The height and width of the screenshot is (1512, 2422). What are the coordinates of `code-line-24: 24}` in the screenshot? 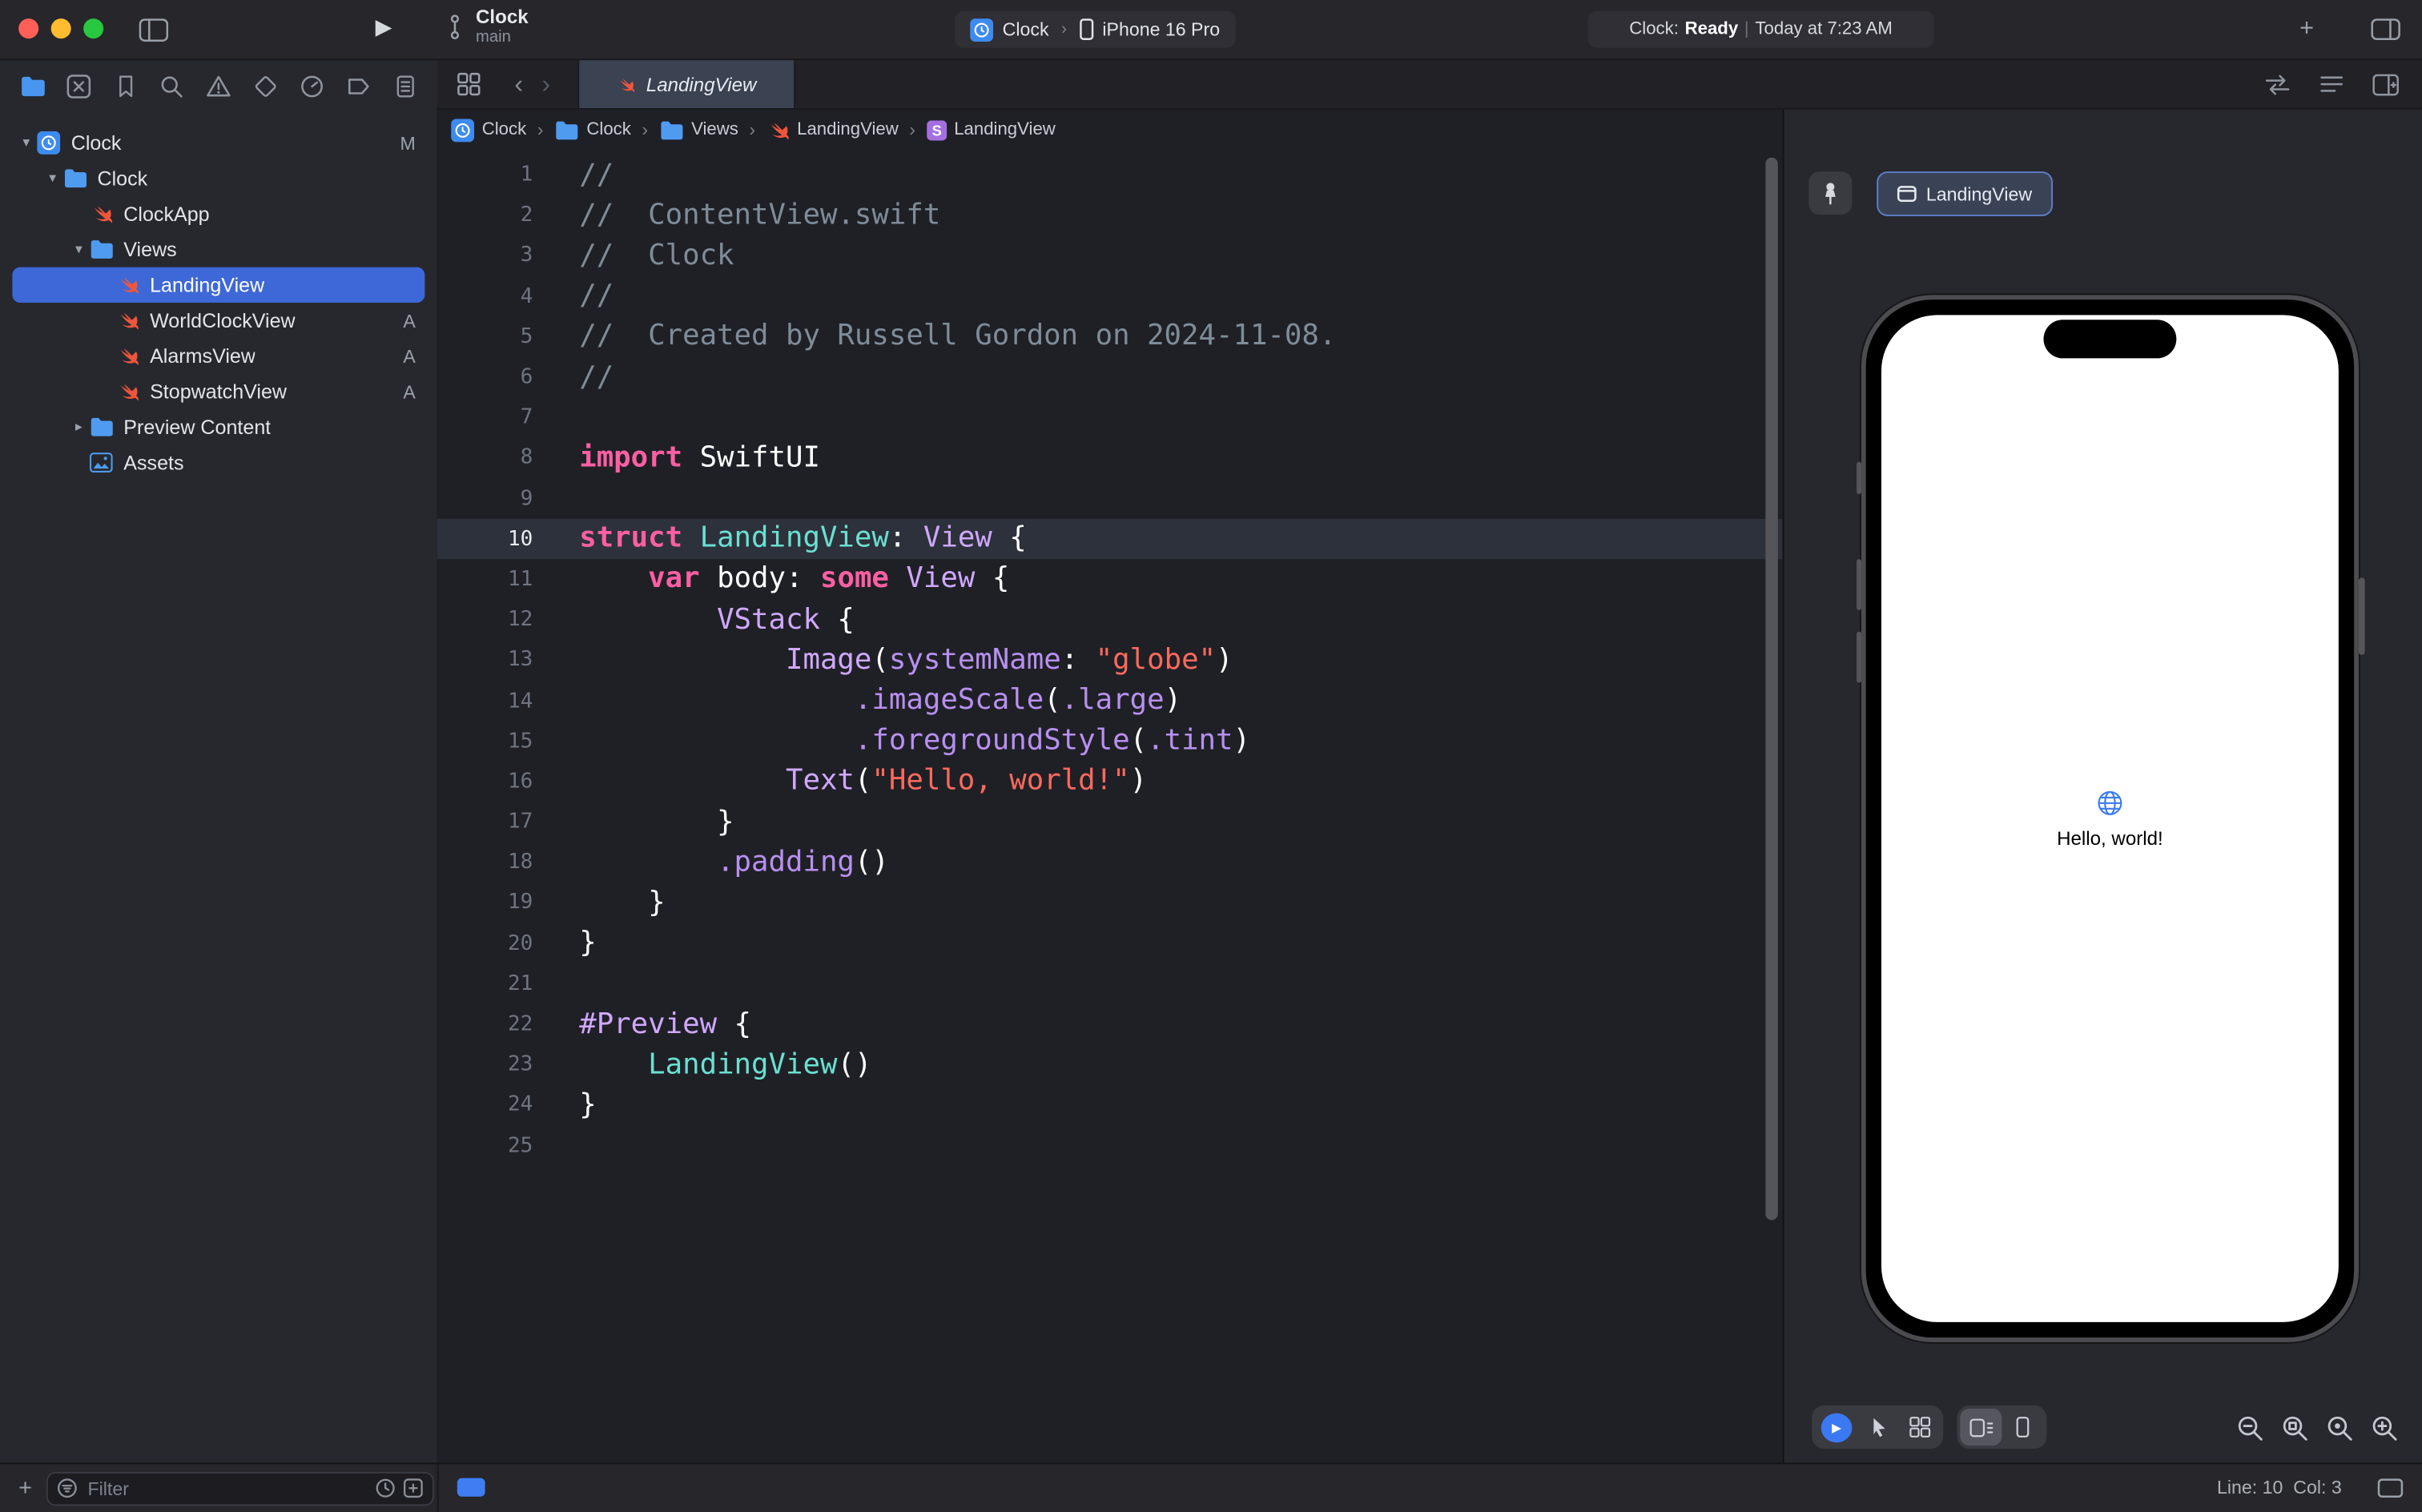 It's located at (1110, 1104).